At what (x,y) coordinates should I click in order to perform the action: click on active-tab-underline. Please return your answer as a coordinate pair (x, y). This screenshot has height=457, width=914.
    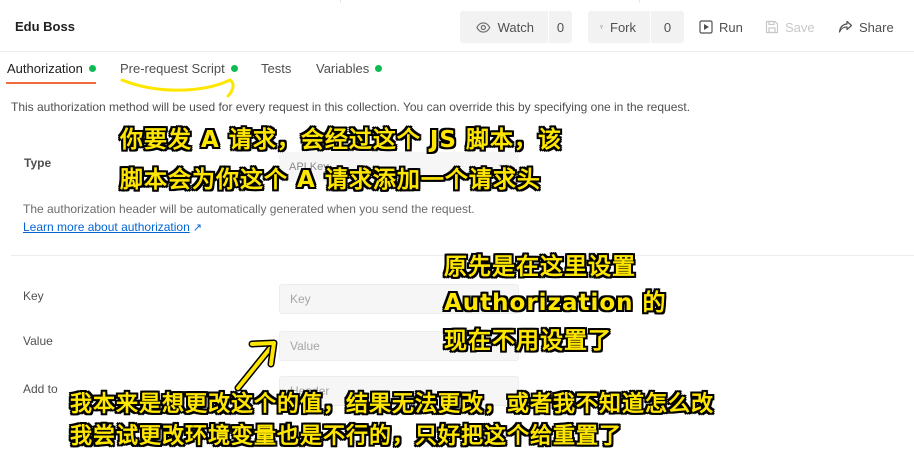
    Looking at the image, I should click on (51, 83).